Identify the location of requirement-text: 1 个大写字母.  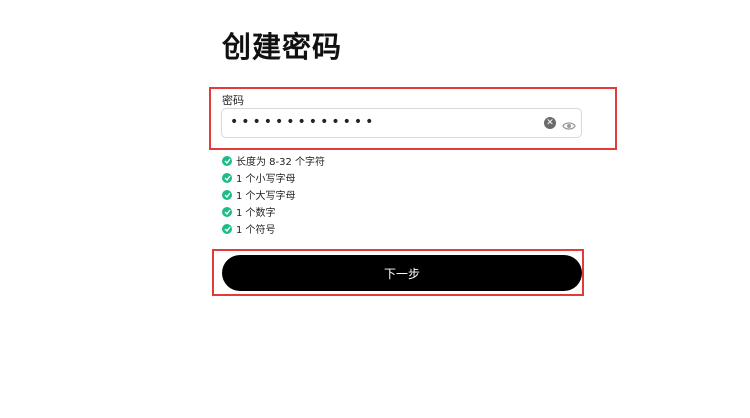
(266, 196).